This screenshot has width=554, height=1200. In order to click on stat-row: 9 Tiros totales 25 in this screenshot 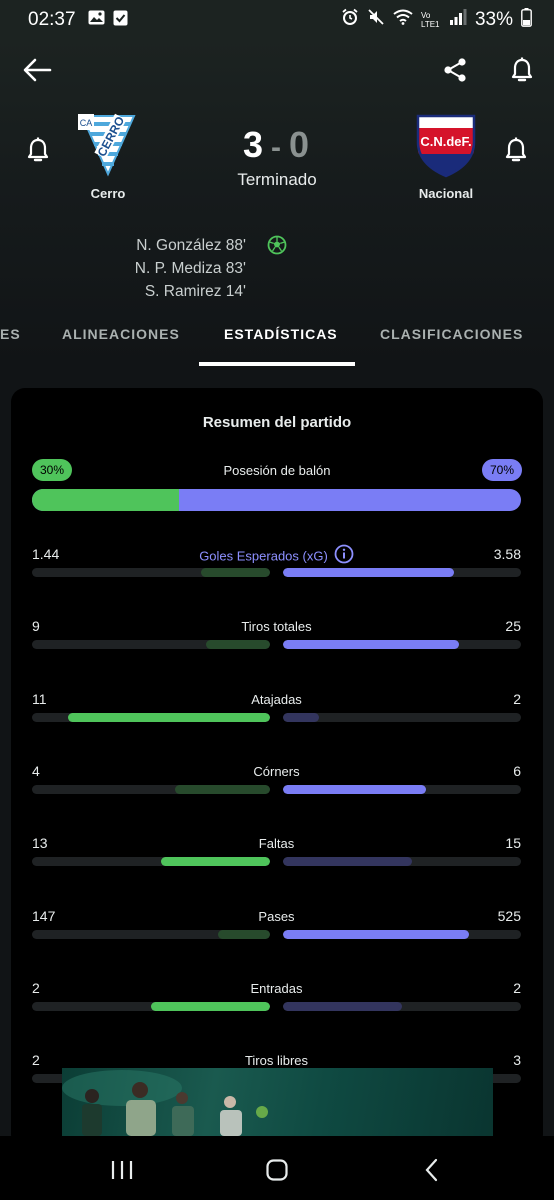, I will do `click(276, 643)`.